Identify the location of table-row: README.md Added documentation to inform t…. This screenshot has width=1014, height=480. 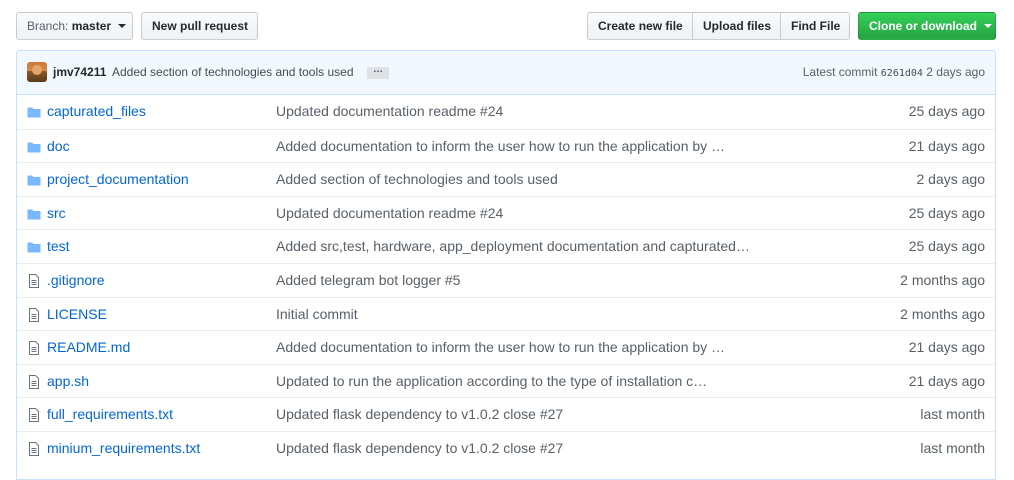
(506, 347).